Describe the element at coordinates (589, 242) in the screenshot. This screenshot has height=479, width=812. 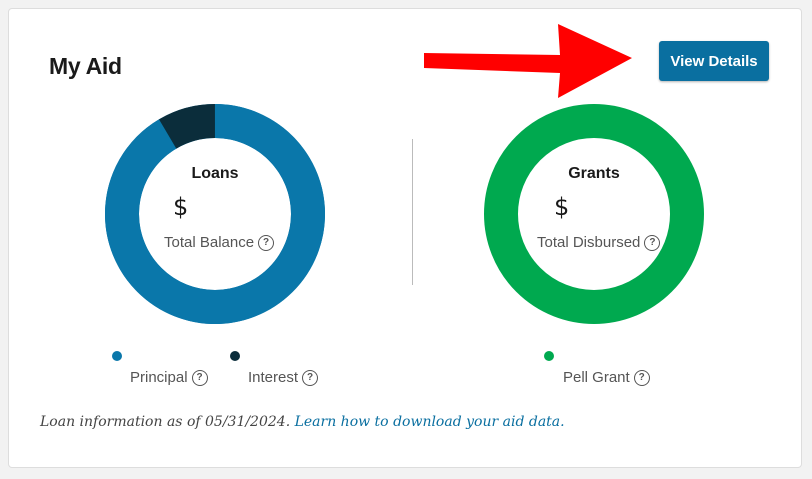
I see `total-disbursed-label: Total Disbursed` at that location.